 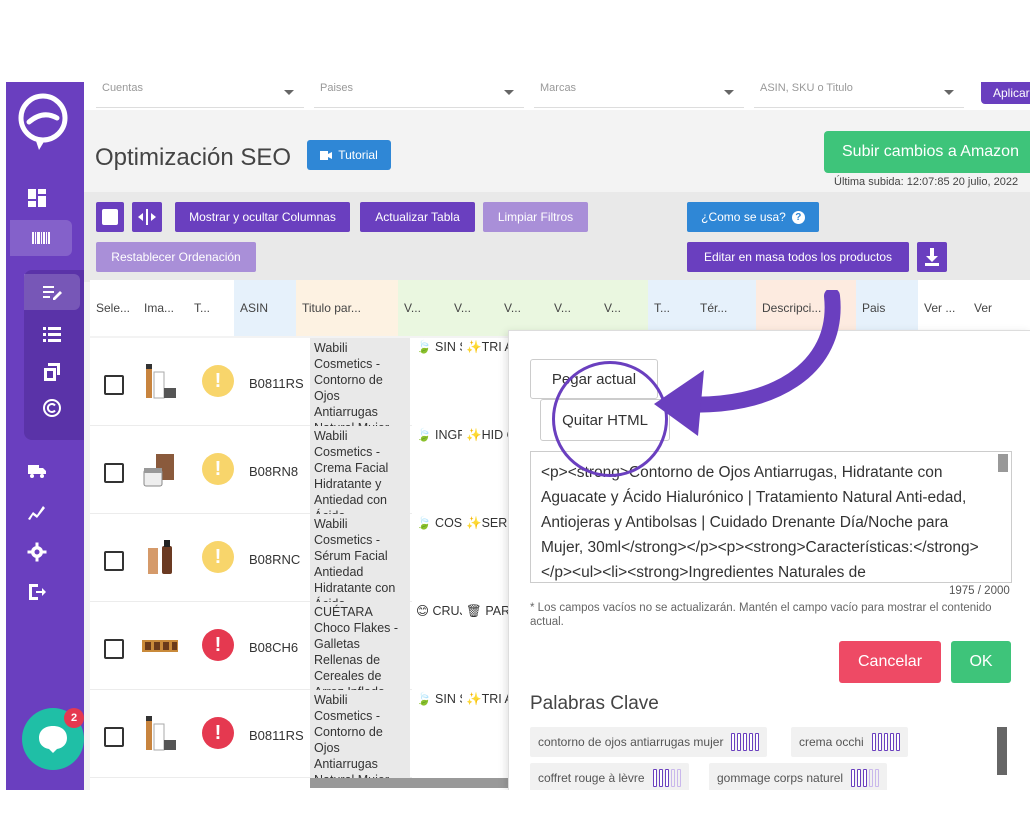 I want to click on keyword-label: coffret rouge à lèvre, so click(x=591, y=778).